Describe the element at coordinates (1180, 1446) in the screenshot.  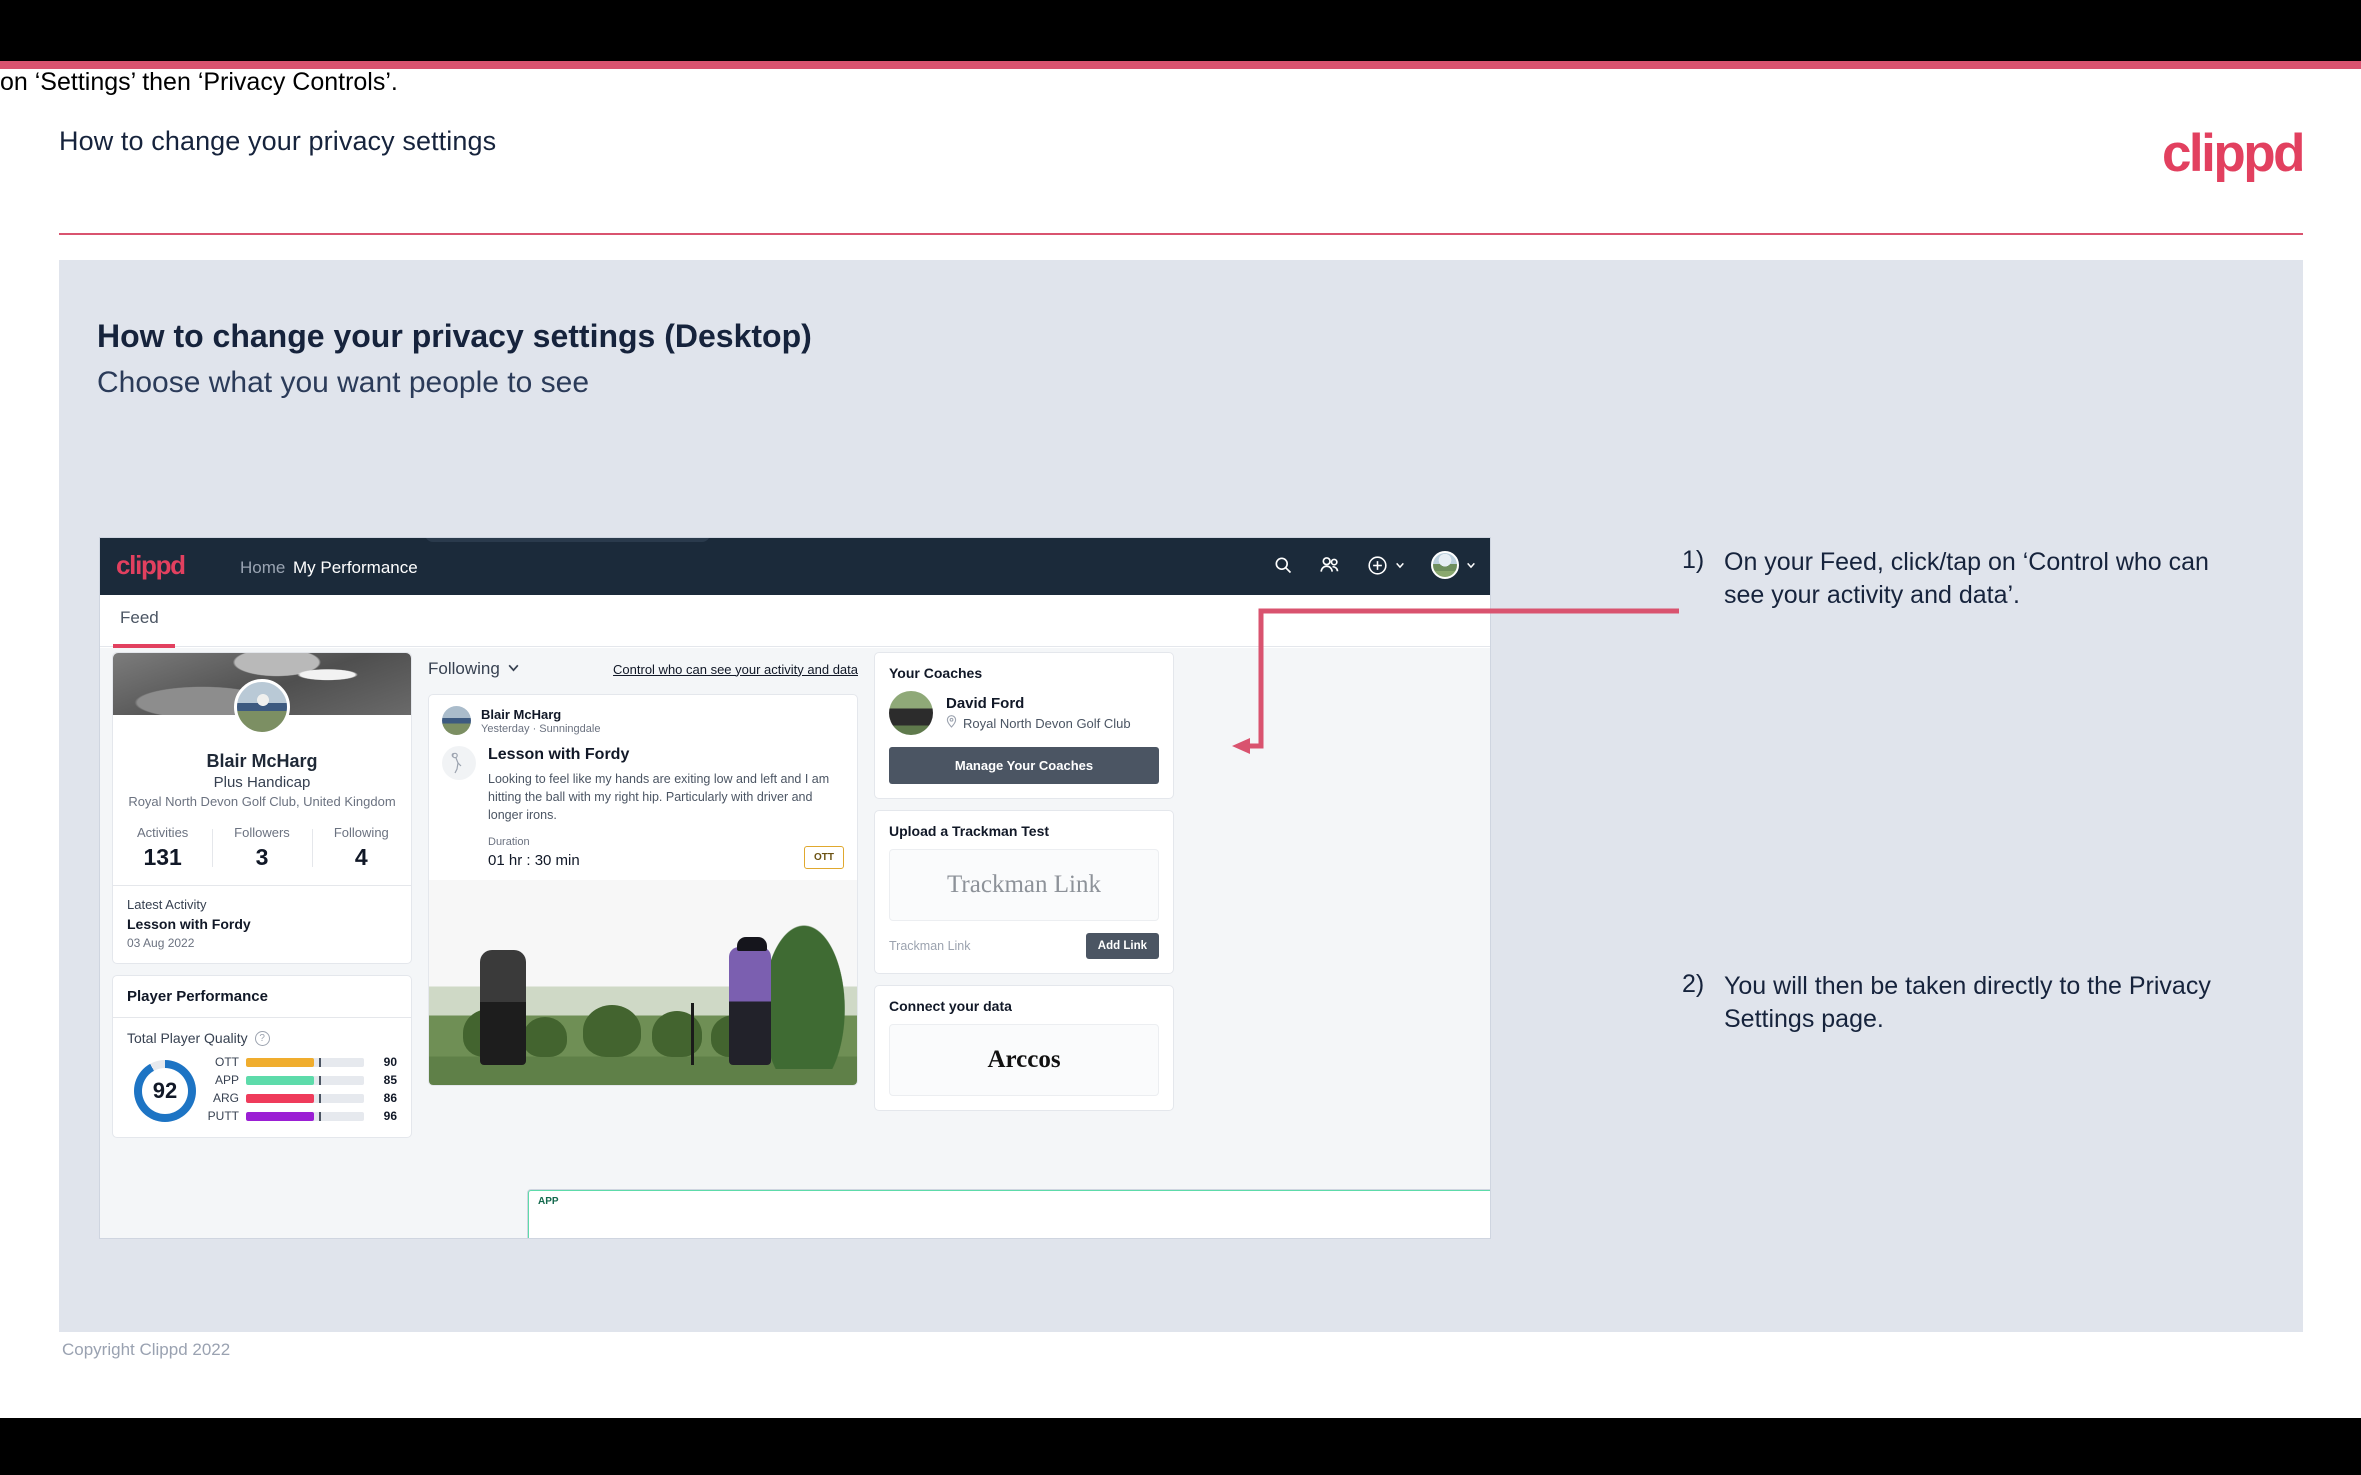
I see `letterbox-bottom` at that location.